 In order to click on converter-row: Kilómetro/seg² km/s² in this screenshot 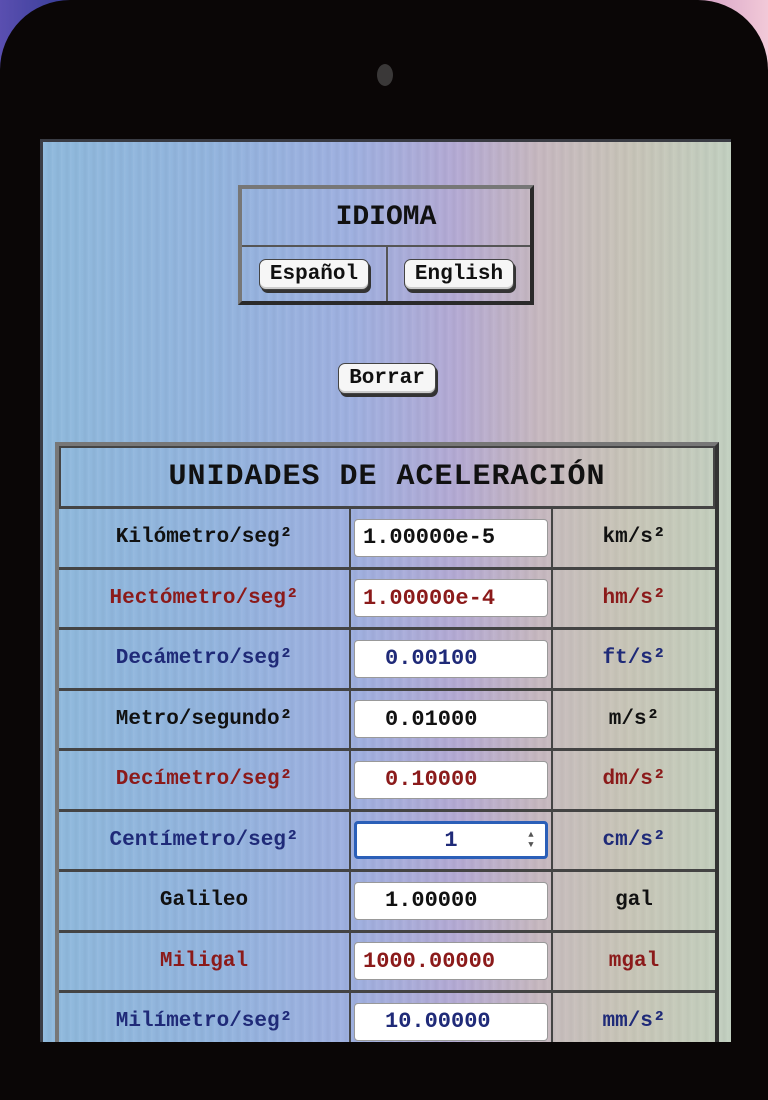, I will do `click(387, 539)`.